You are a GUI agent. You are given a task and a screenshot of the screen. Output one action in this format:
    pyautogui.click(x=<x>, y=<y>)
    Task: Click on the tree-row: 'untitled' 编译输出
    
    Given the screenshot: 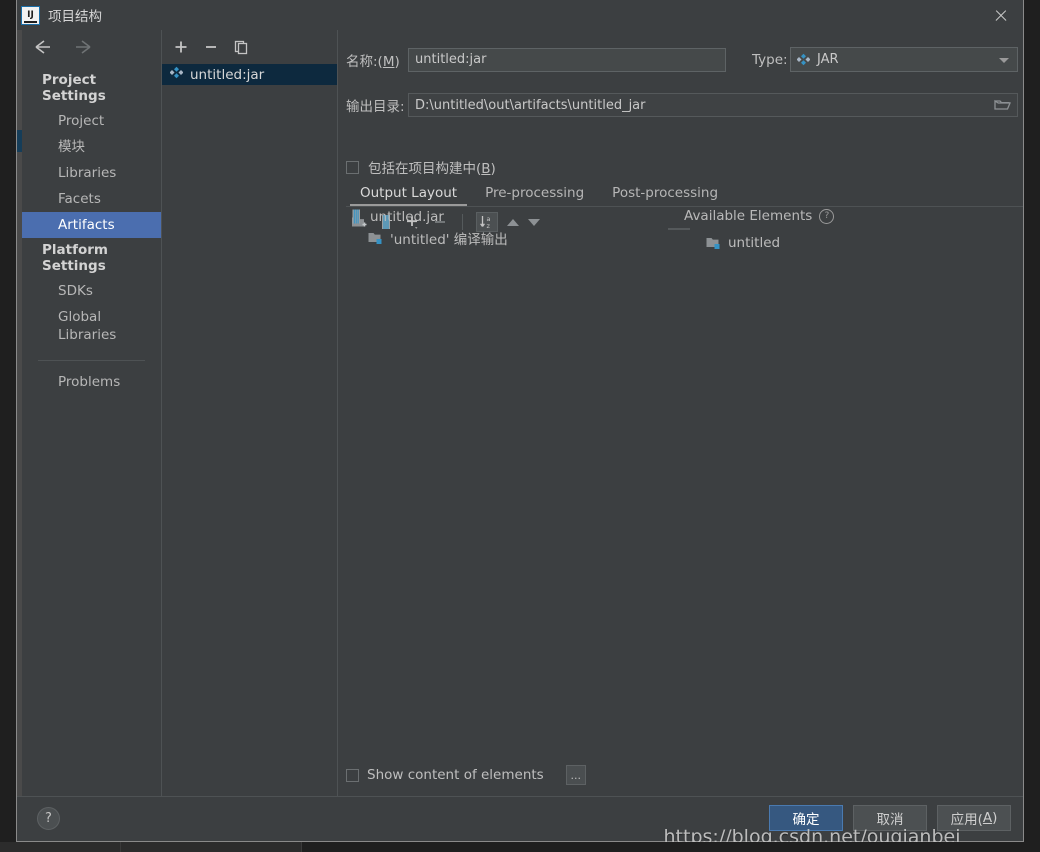 What is the action you would take?
    pyautogui.click(x=511, y=237)
    